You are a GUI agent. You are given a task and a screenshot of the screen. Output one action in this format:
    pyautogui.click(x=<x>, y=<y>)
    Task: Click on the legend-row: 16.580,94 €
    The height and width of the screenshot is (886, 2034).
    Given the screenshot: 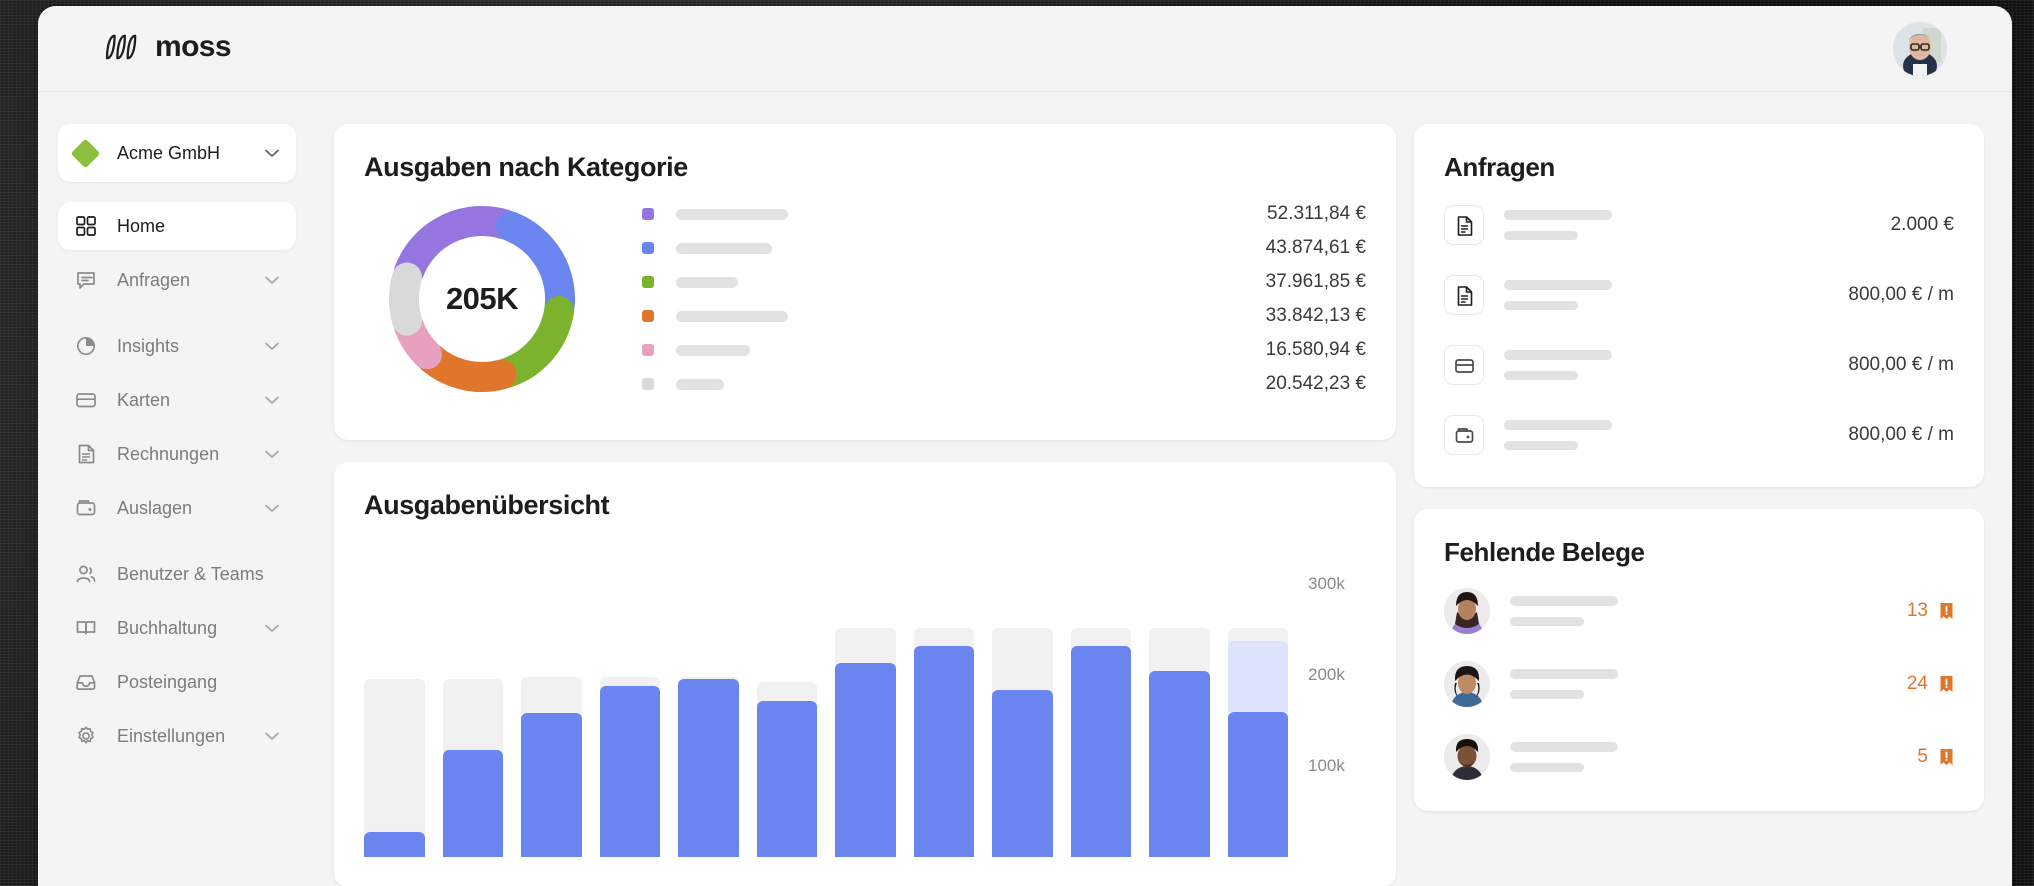 What is the action you would take?
    pyautogui.click(x=1004, y=350)
    